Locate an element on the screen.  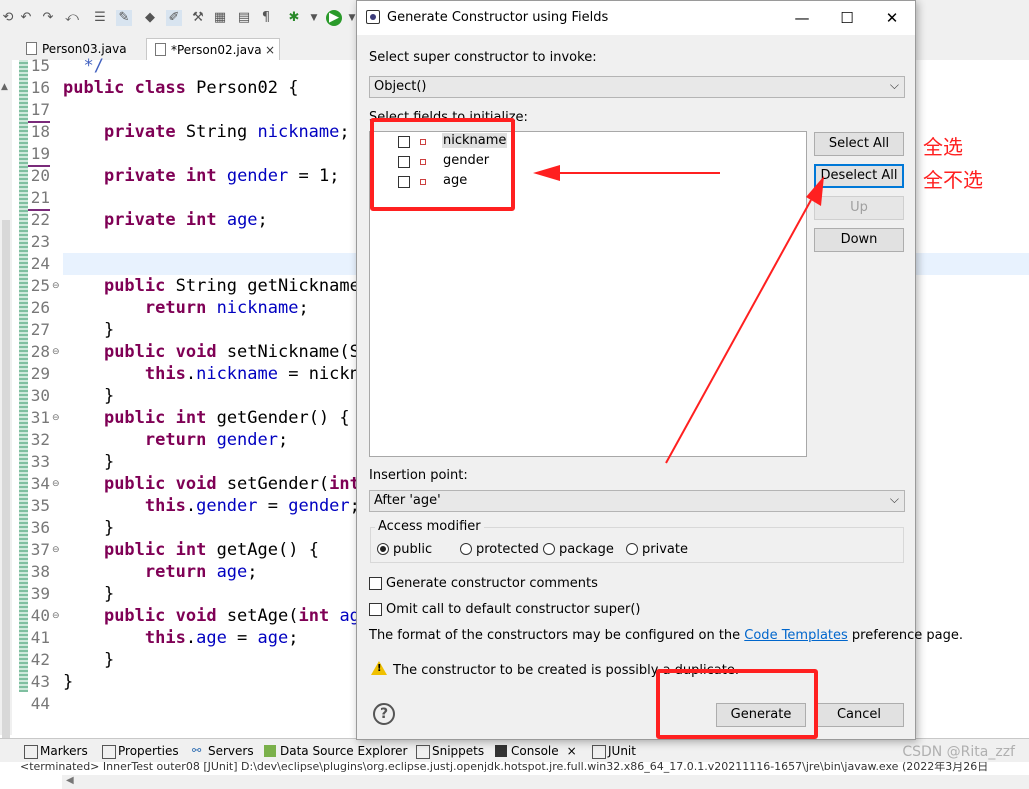
annotation-arrows is located at coordinates (678, 314).